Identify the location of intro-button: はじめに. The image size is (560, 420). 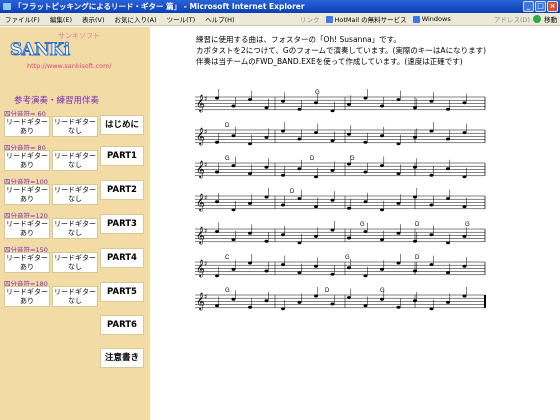
(122, 125).